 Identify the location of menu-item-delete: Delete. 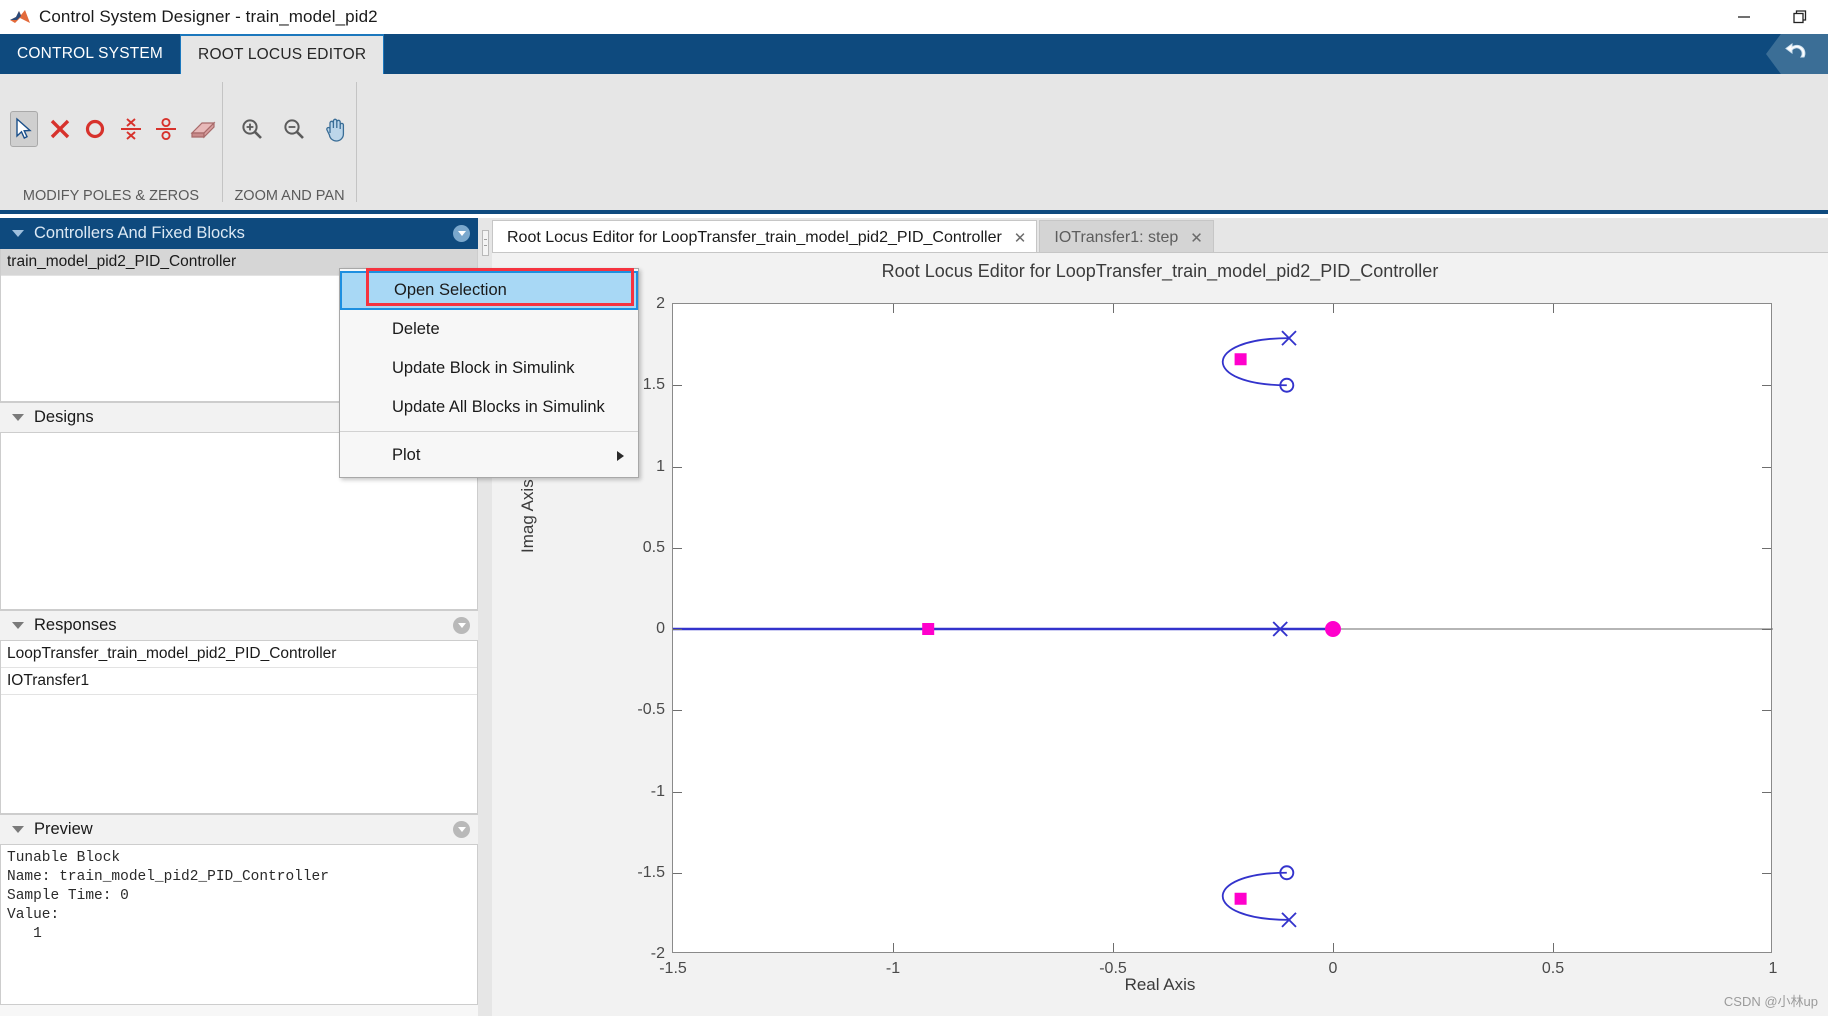
(489, 329).